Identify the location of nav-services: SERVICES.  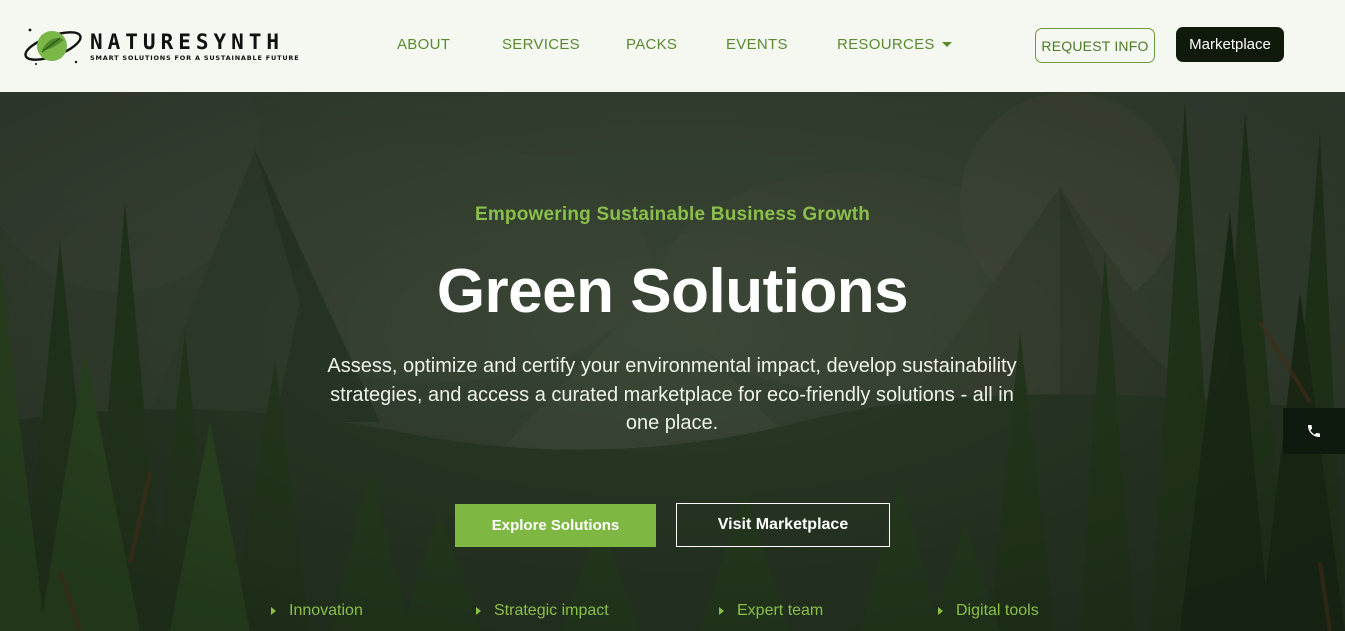
(541, 45).